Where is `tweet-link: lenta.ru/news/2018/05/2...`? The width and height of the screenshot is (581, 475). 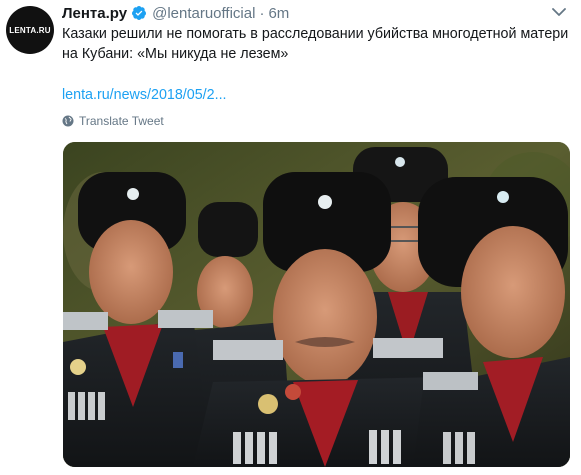
tweet-link: lenta.ru/news/2018/05/2... is located at coordinates (144, 95).